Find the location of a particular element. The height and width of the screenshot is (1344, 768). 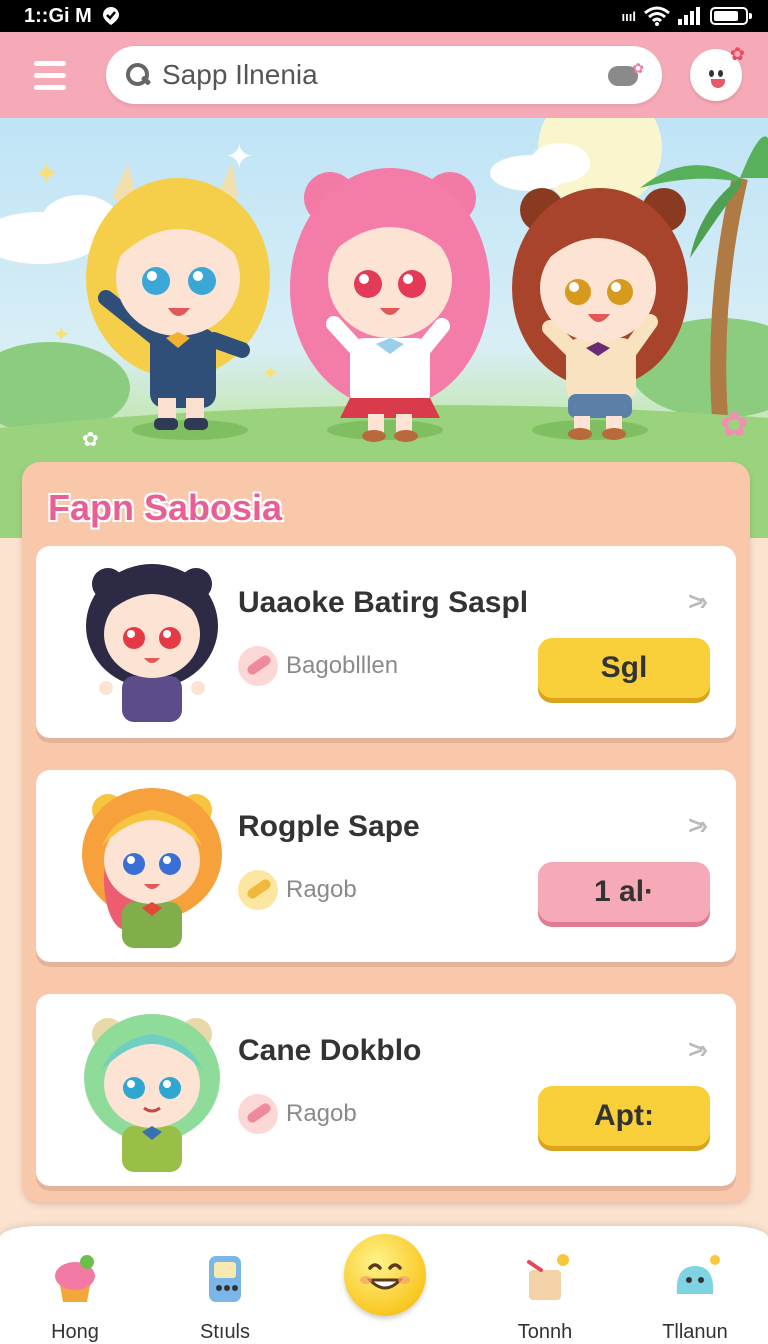

nav-label: Hong is located at coordinates (75, 1332).